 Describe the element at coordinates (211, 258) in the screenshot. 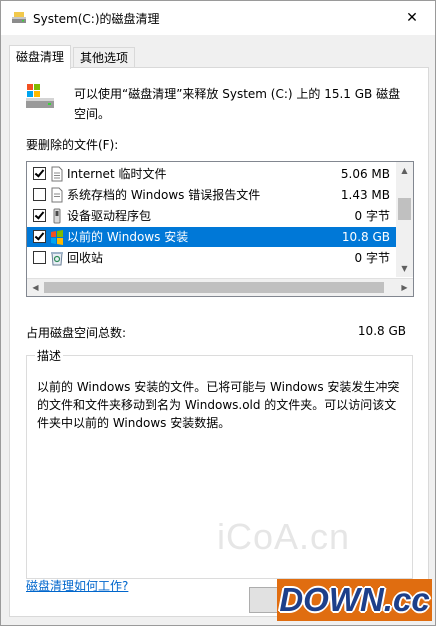

I see `list-item: 回收站 0 字节` at that location.